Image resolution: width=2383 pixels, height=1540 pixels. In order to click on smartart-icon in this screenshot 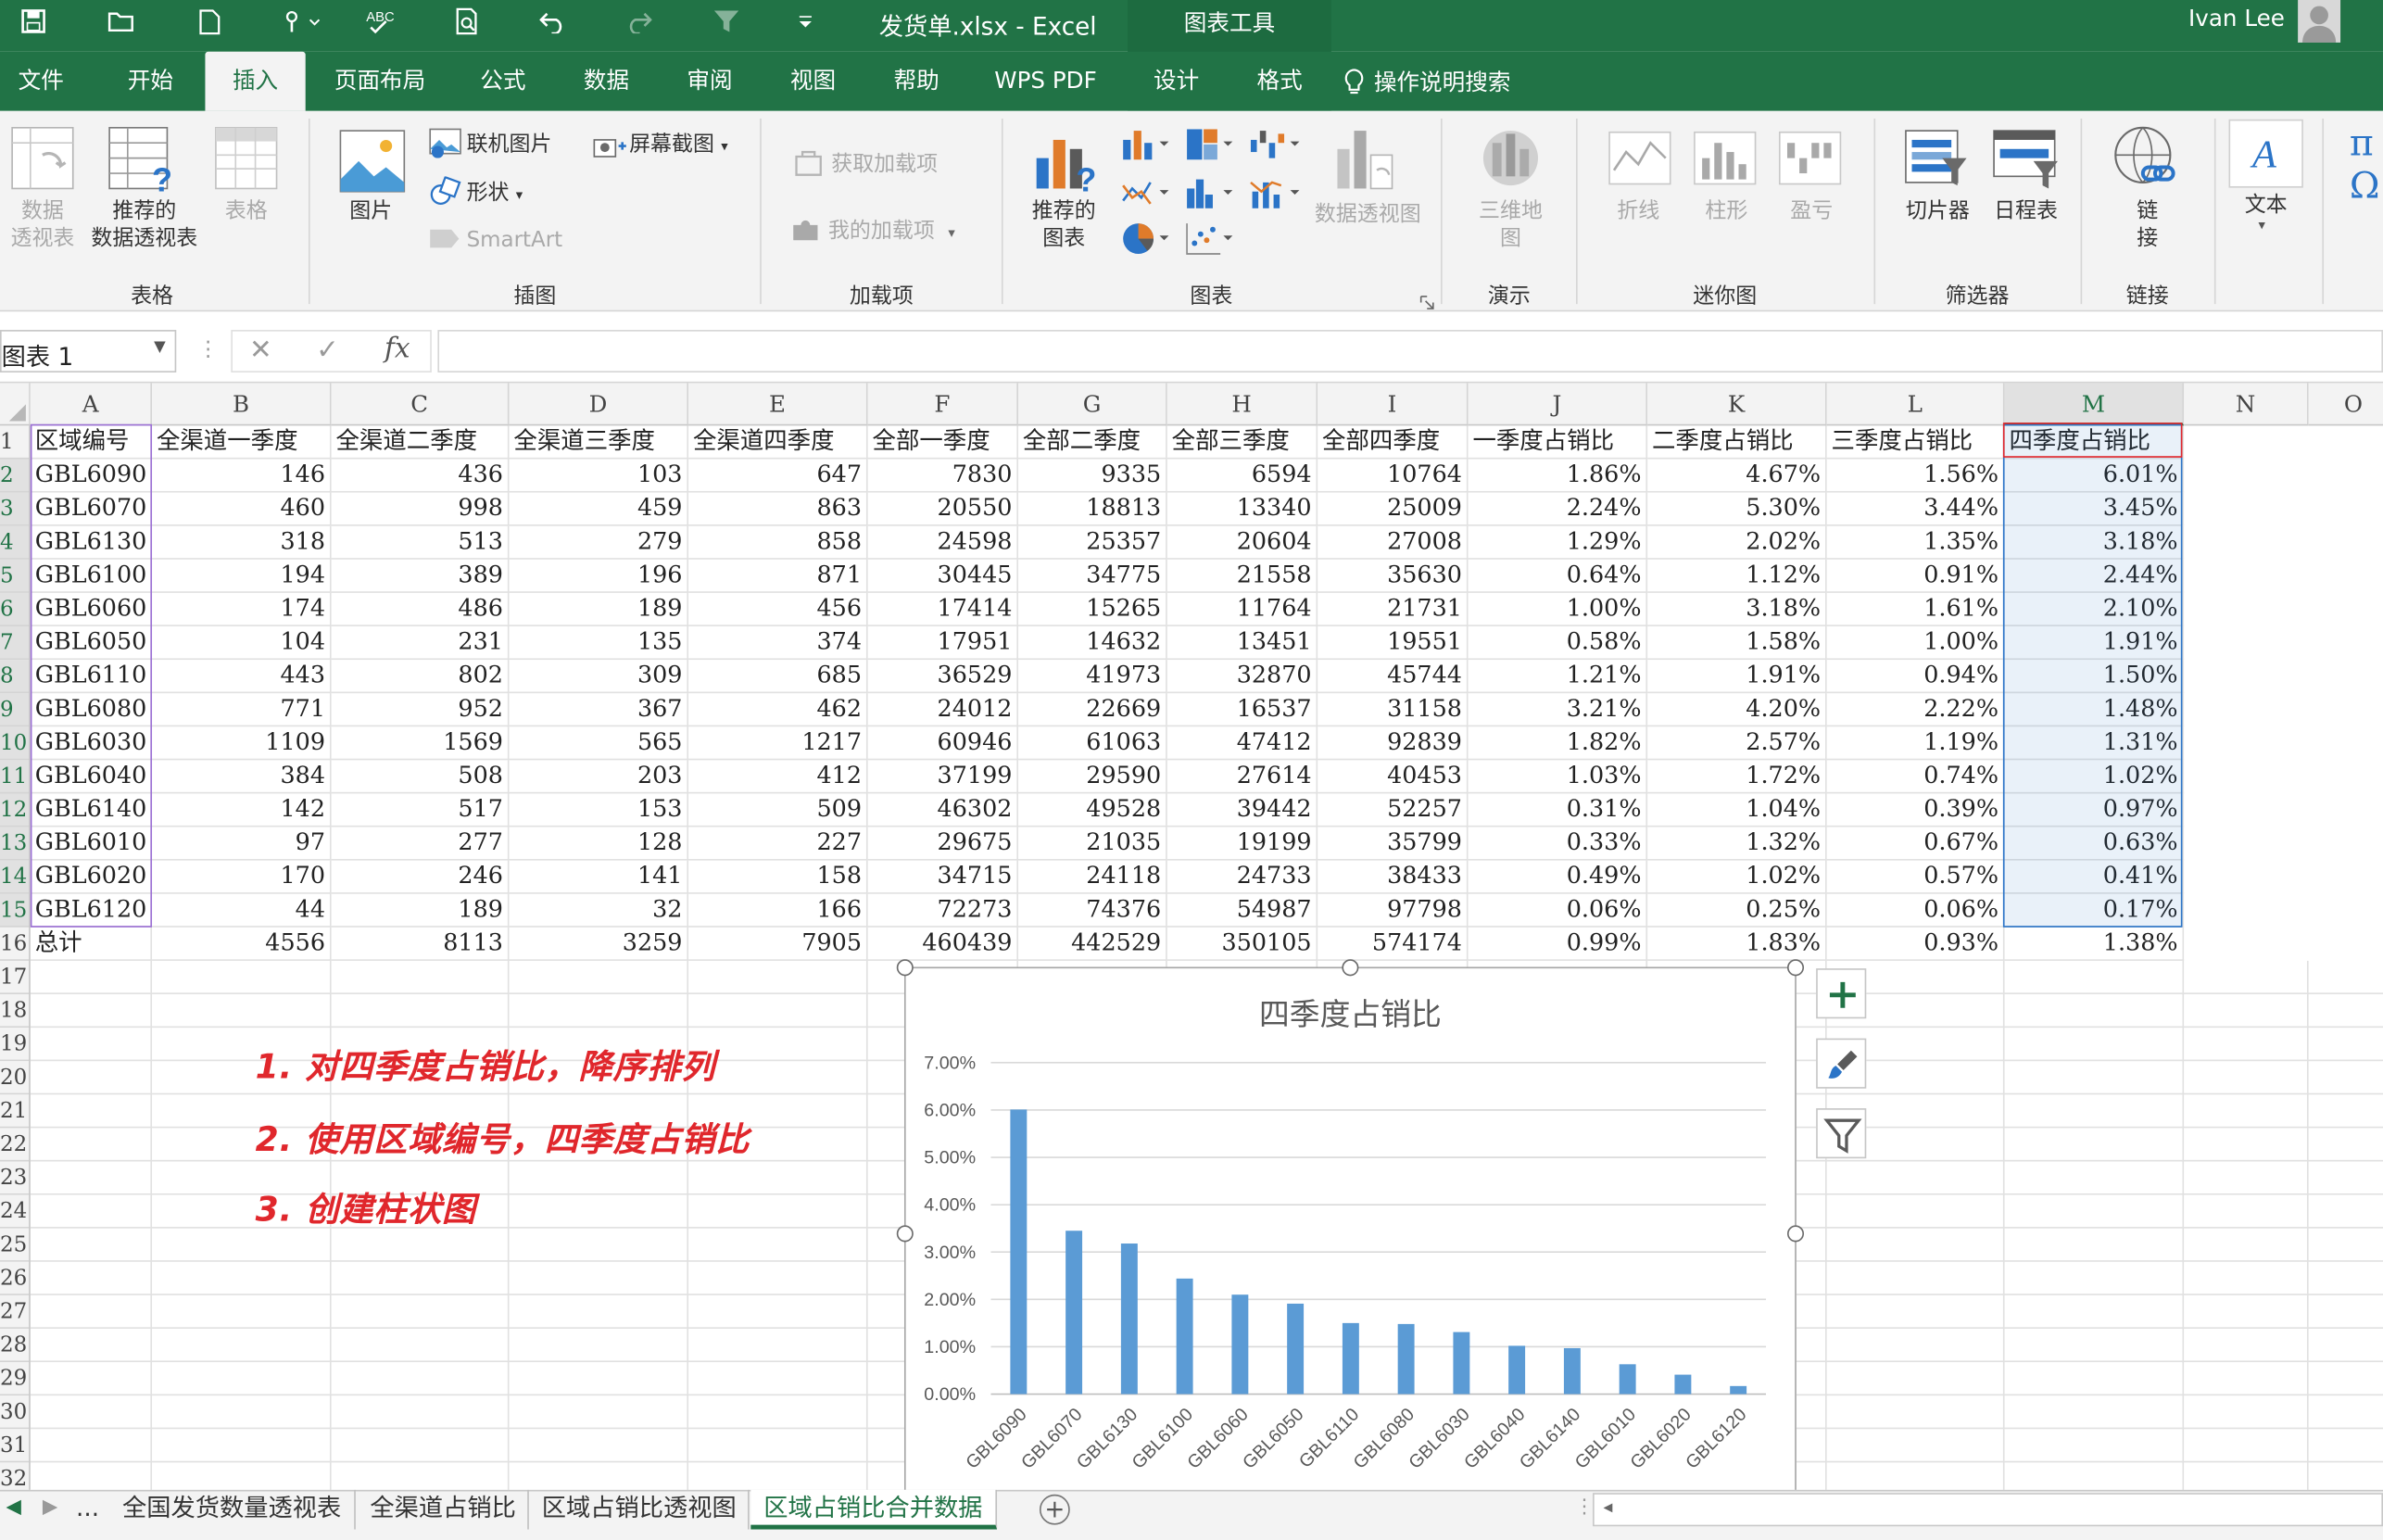, I will do `click(445, 242)`.